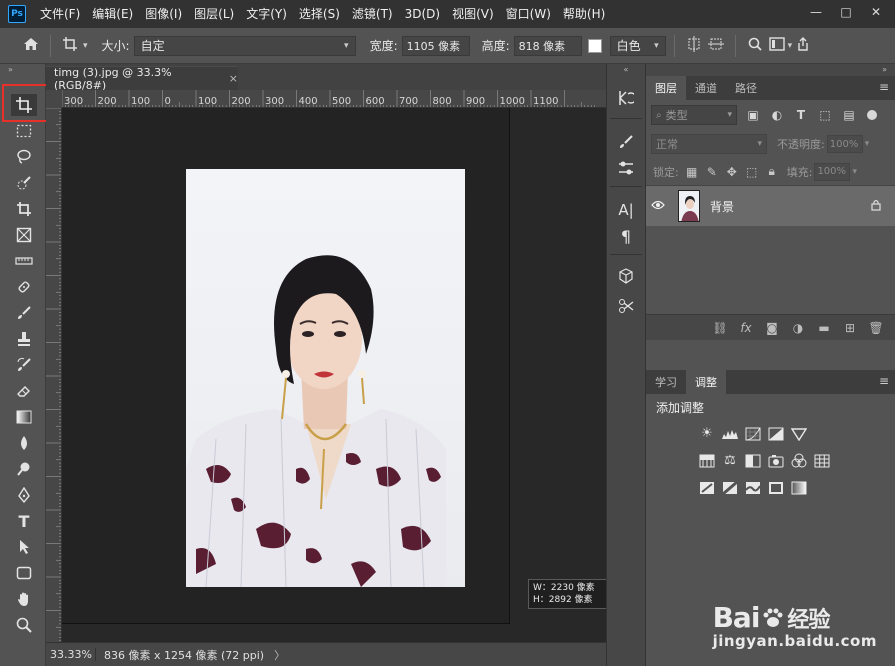 The width and height of the screenshot is (895, 666). What do you see at coordinates (825, 115) in the screenshot?
I see `filter-shape-icon: ⬚` at bounding box center [825, 115].